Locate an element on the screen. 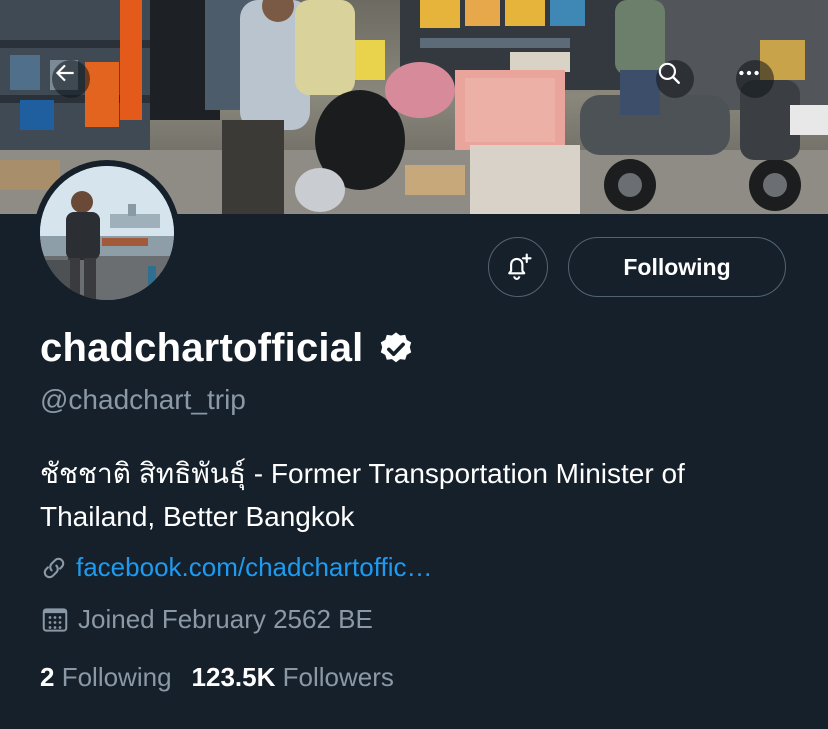  calendar-icon is located at coordinates (55, 620).